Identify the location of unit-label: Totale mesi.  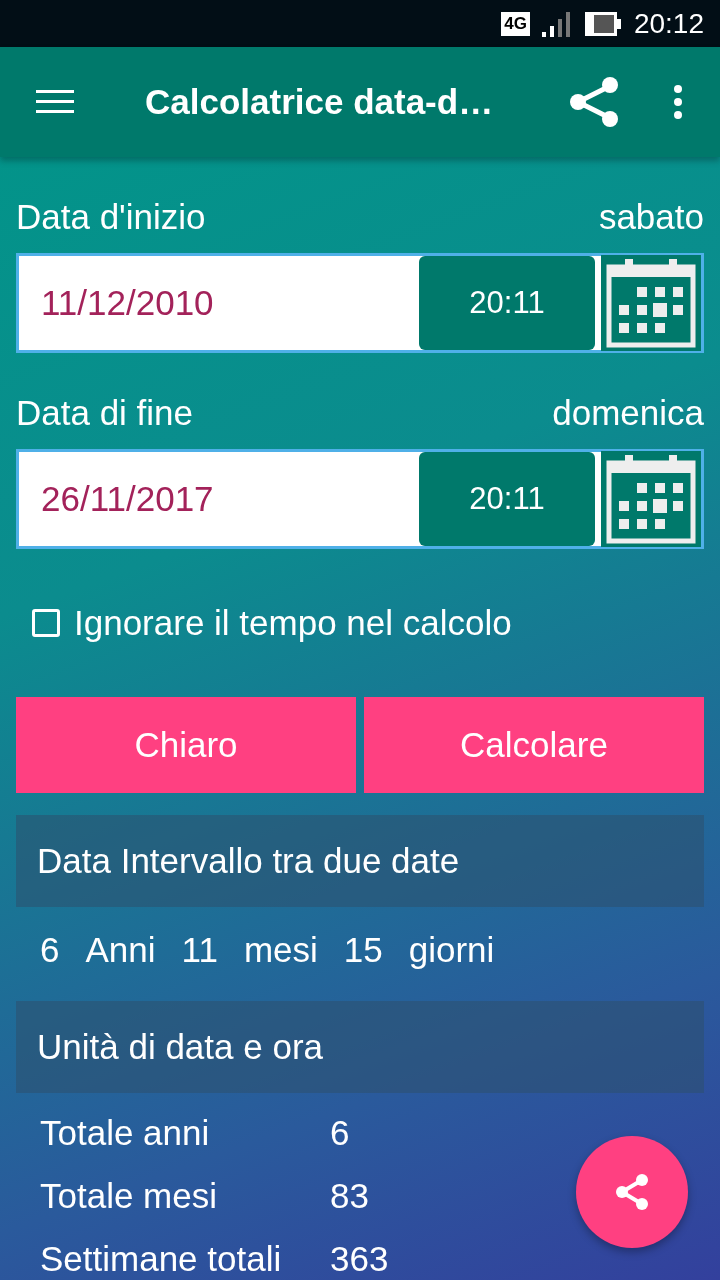
(129, 1195).